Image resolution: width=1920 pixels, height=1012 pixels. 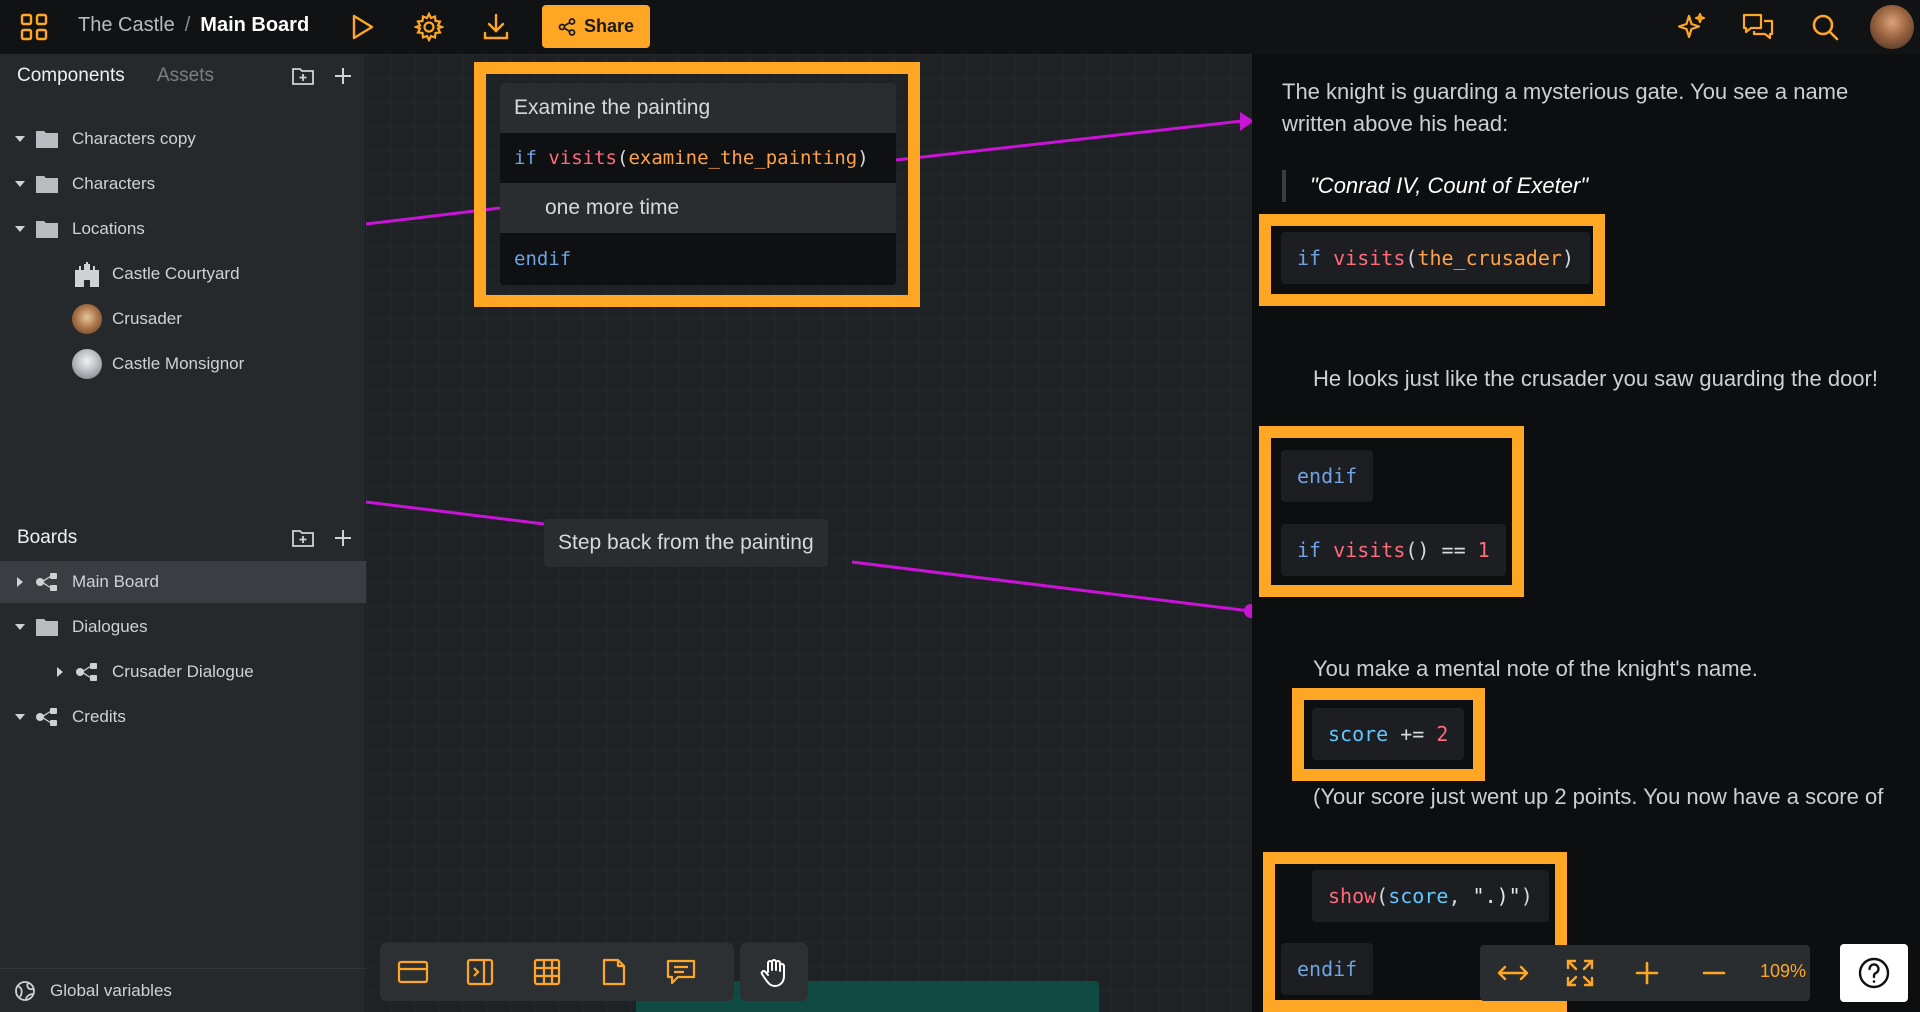 I want to click on help-icon, so click(x=1874, y=973).